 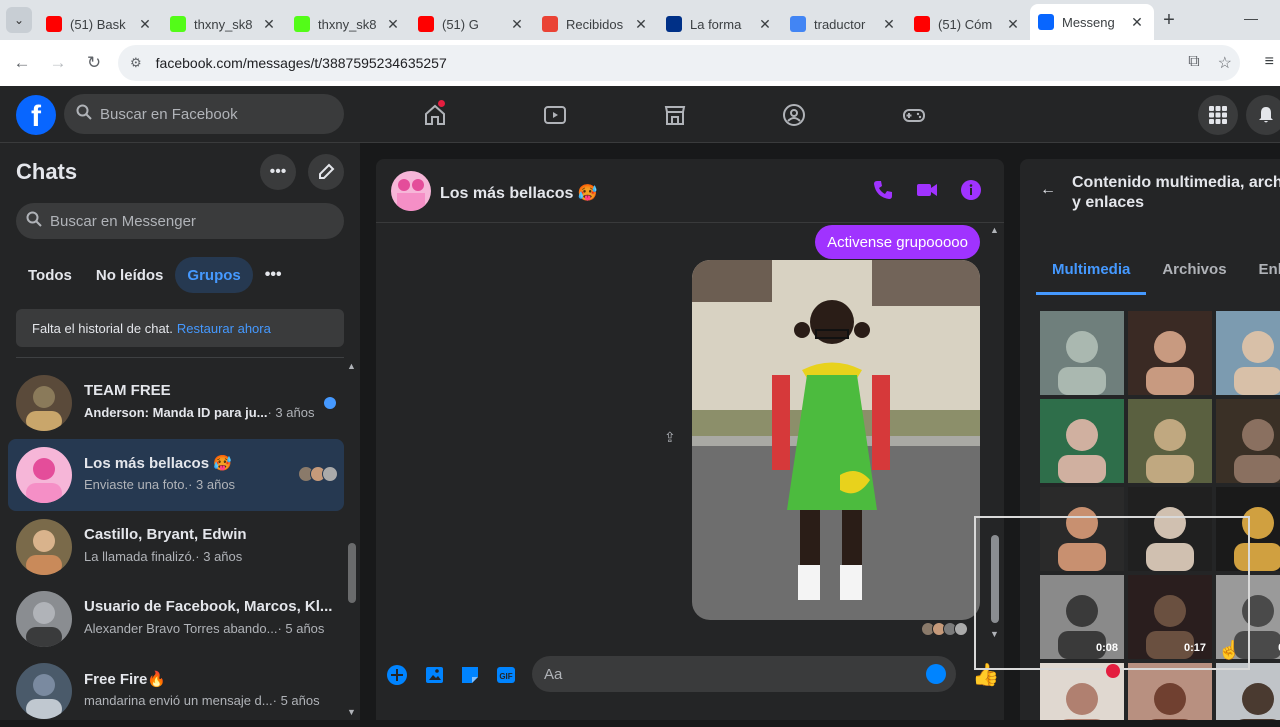 I want to click on chat-avatar, so click(x=44, y=691).